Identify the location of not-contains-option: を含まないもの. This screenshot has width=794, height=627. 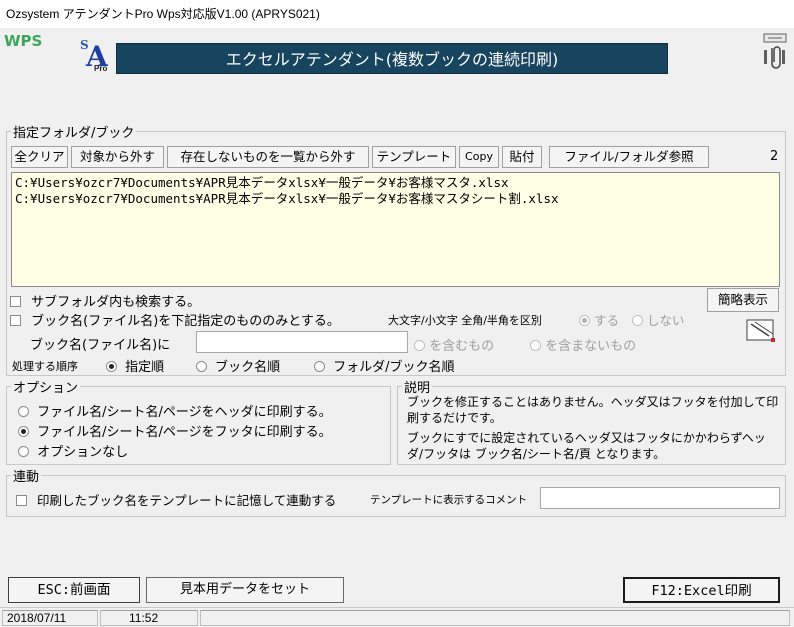
(583, 344).